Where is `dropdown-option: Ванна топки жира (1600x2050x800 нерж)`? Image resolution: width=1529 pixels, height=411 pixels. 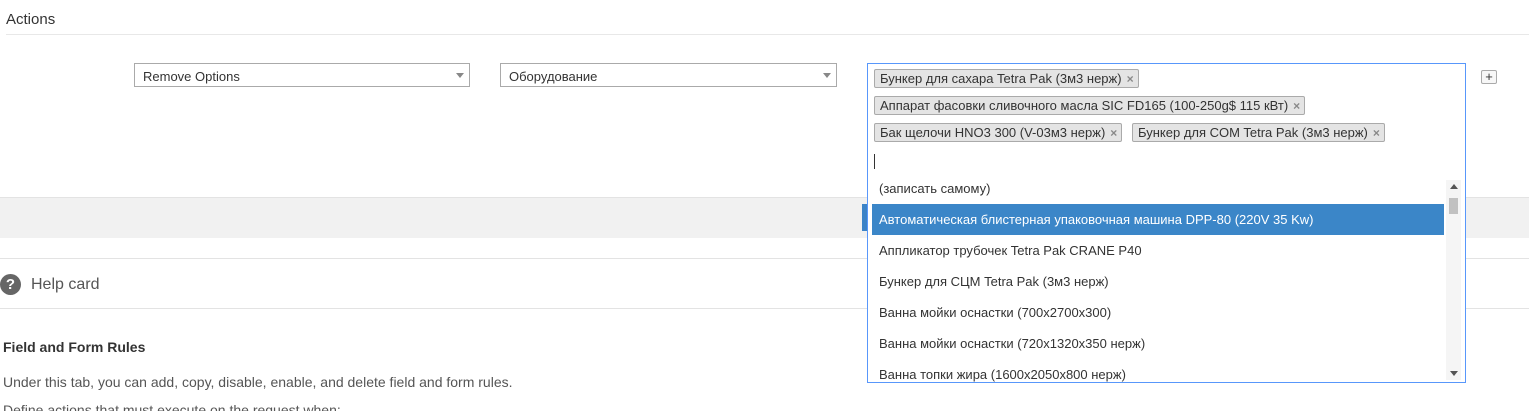
dropdown-option: Ванна топки жира (1600x2050x800 нерж) is located at coordinates (1158, 370).